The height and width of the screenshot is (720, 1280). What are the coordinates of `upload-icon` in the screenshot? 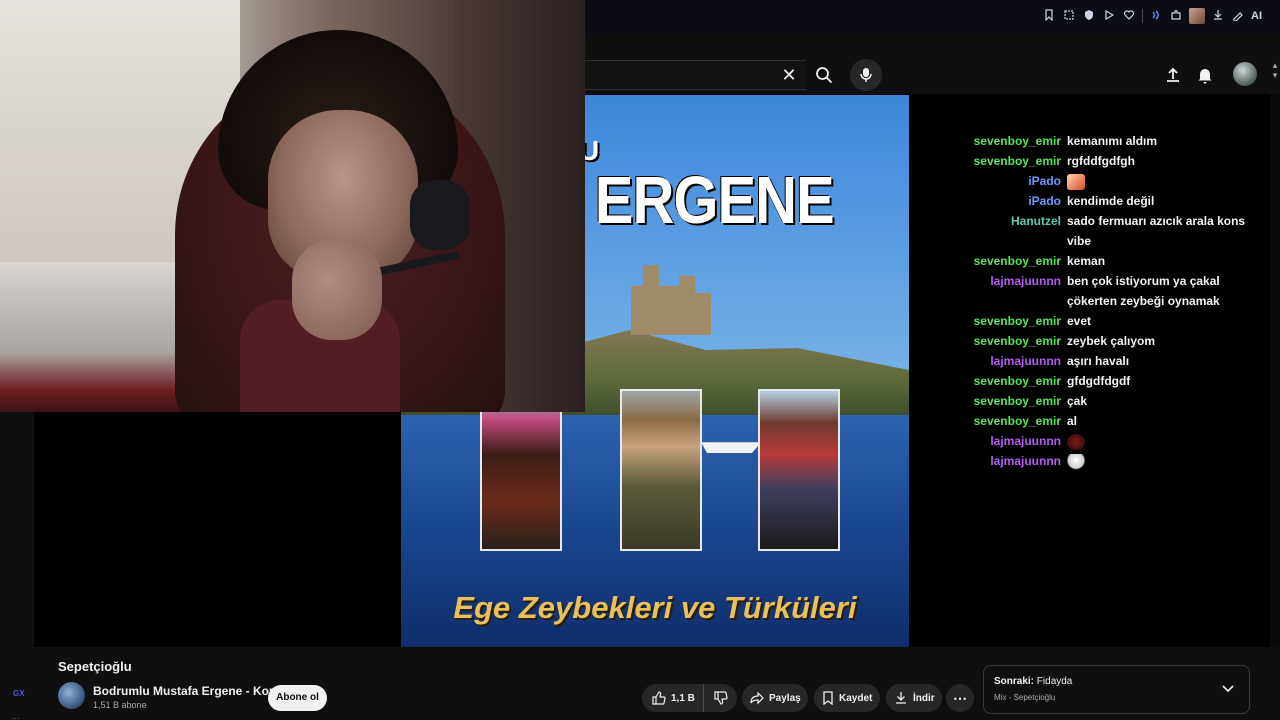 It's located at (1173, 74).